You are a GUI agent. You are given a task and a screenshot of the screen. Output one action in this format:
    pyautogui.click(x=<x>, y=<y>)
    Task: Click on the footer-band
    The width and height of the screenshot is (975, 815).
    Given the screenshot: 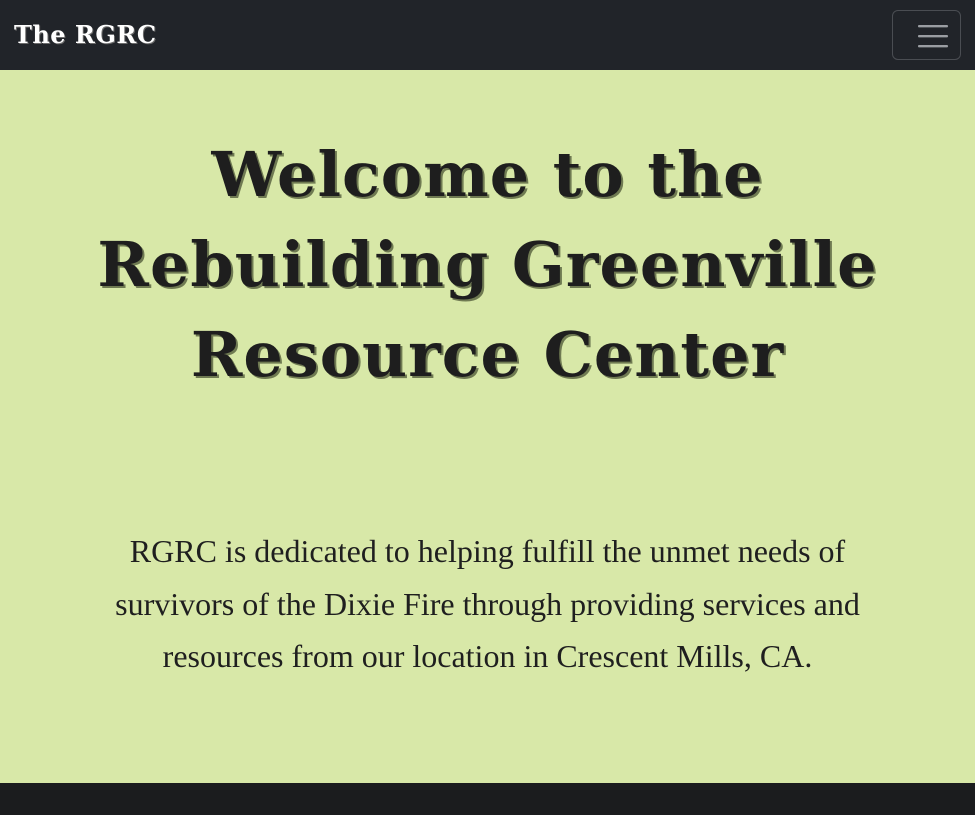 What is the action you would take?
    pyautogui.click(x=487, y=799)
    